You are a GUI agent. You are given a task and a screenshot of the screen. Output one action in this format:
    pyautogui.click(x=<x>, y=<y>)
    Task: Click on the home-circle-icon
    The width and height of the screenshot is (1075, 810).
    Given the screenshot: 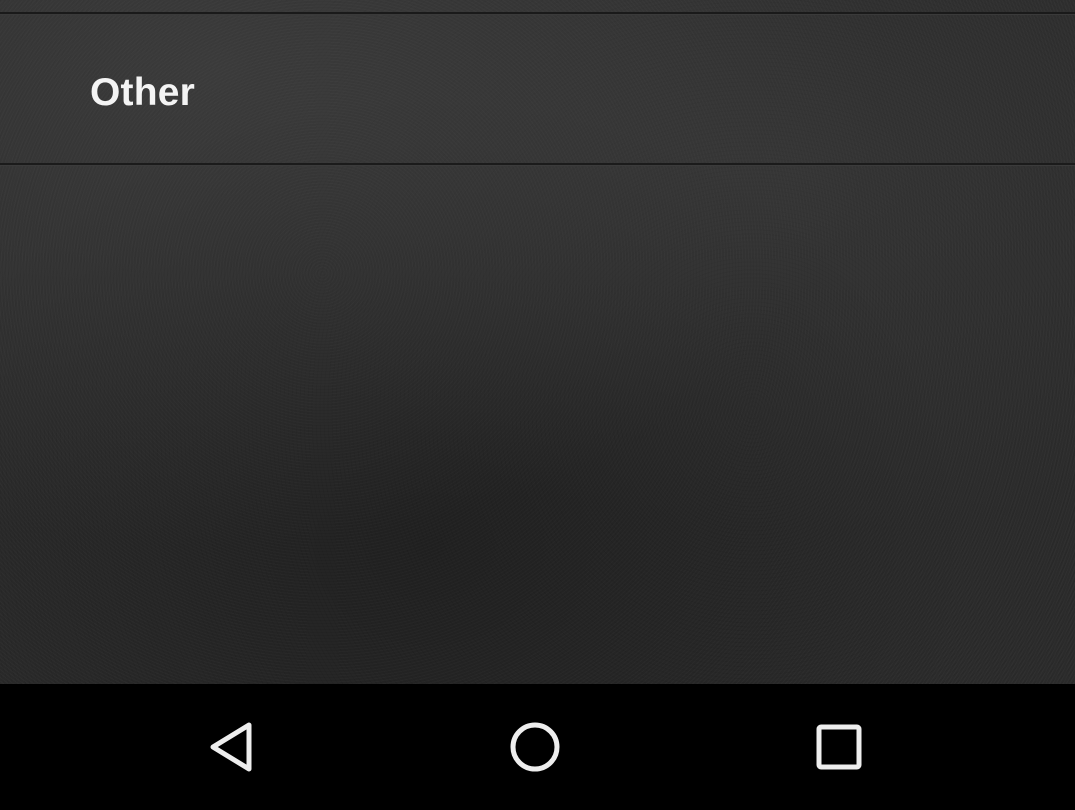 What is the action you would take?
    pyautogui.click(x=535, y=747)
    